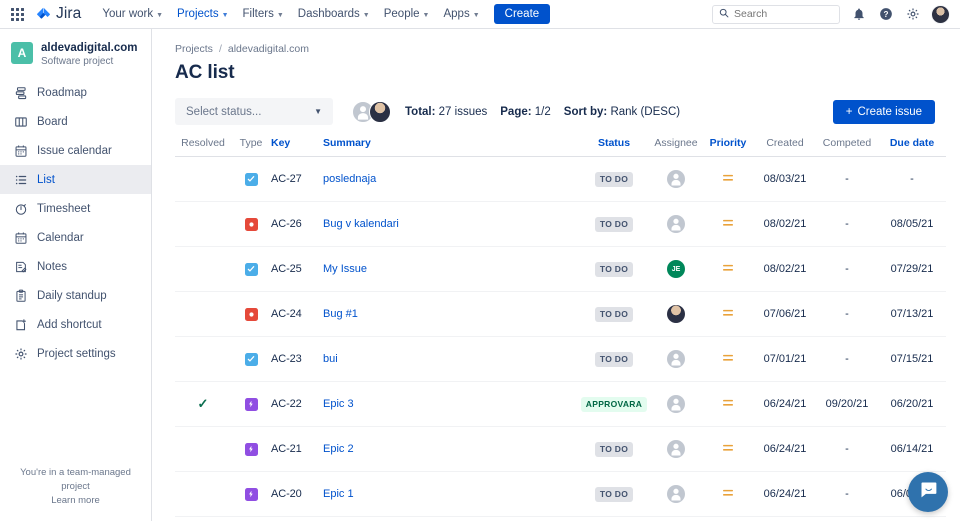  What do you see at coordinates (75, 353) in the screenshot?
I see `sidebar-item-project-settings: Project settings` at bounding box center [75, 353].